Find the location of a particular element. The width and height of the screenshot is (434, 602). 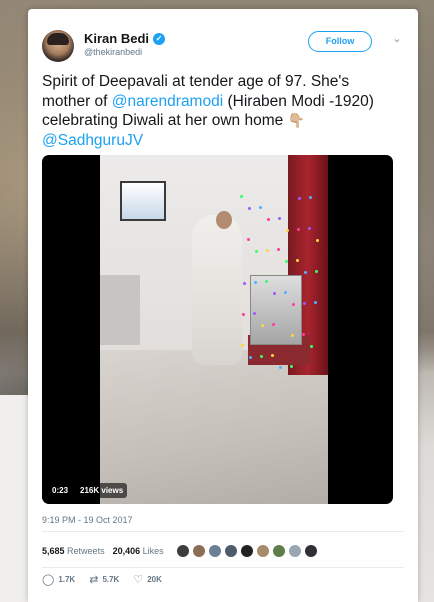

avatar is located at coordinates (58, 46).